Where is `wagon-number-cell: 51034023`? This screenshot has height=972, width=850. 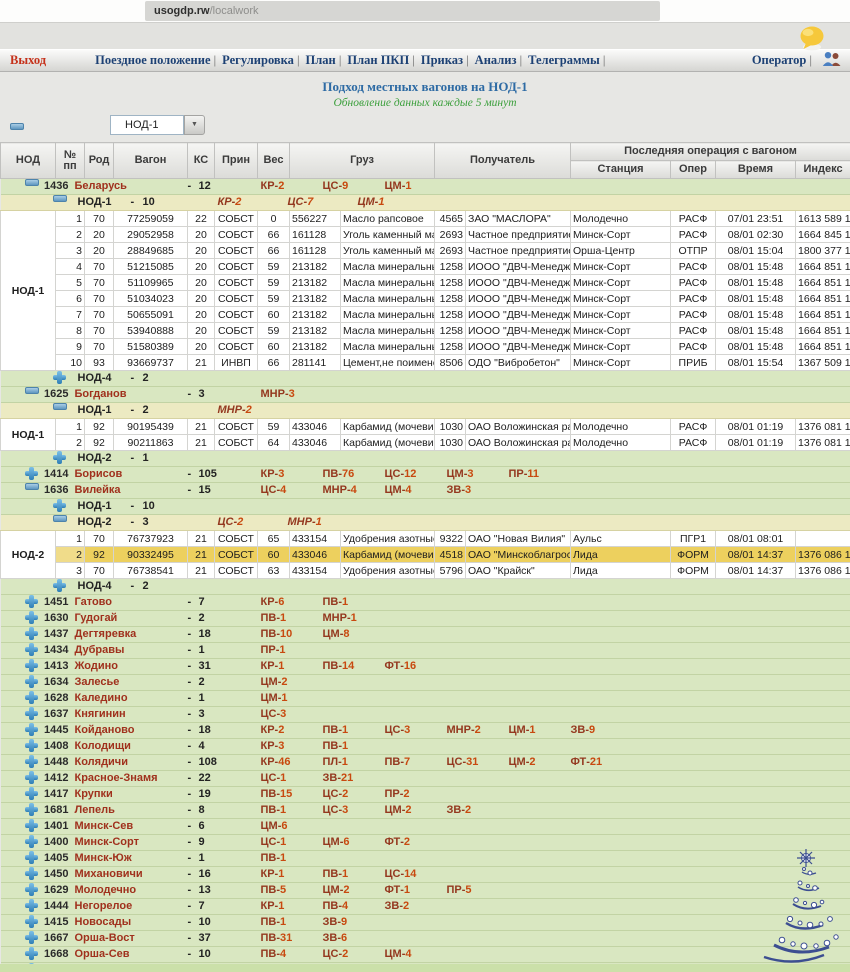
wagon-number-cell: 51034023 is located at coordinates (150, 298).